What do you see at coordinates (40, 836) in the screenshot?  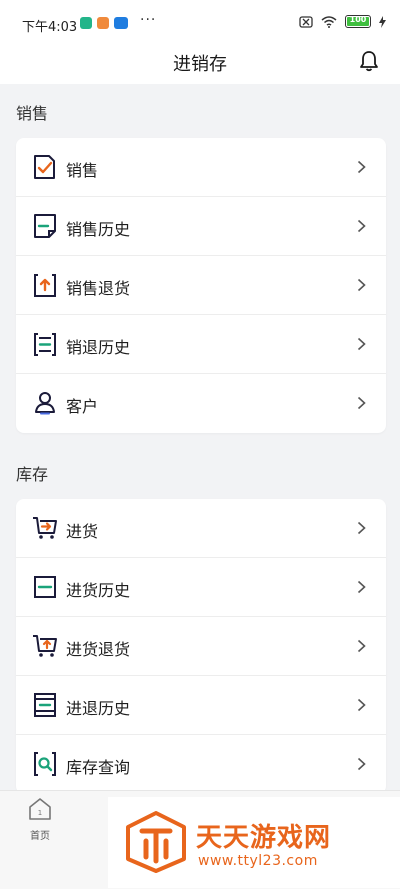 I see `tab-home-label: 首页` at bounding box center [40, 836].